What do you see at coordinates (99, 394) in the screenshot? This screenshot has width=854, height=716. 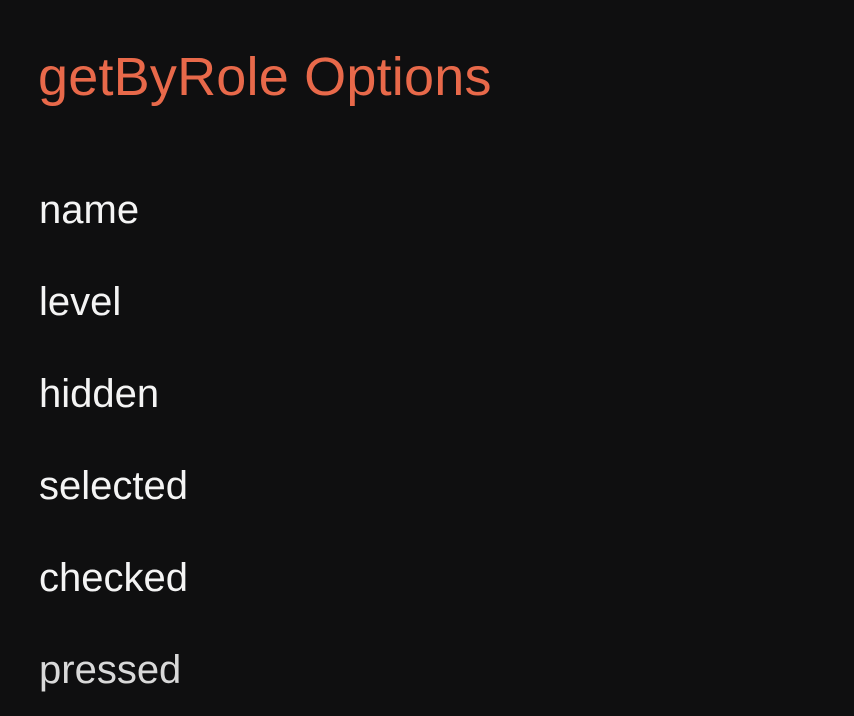 I see `option-hidden: hidden` at bounding box center [99, 394].